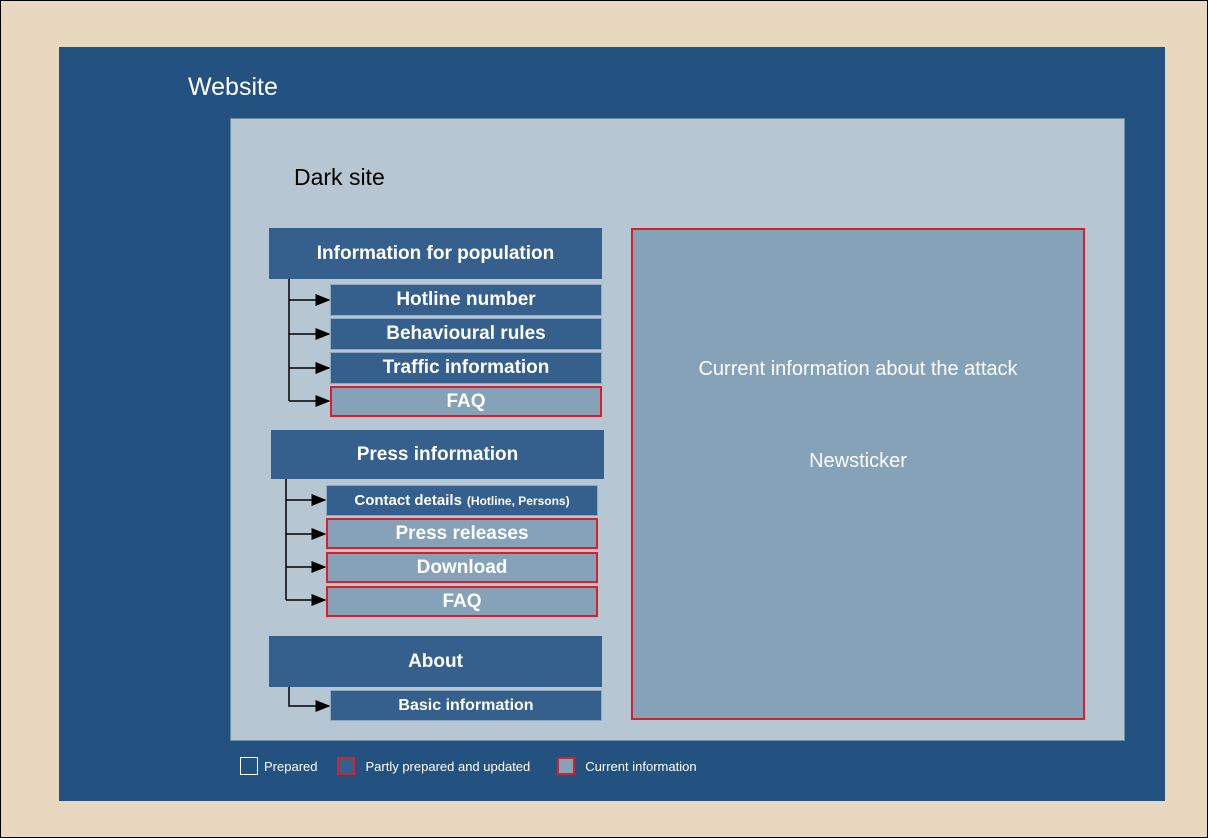  What do you see at coordinates (518, 500) in the screenshot?
I see `item-note: (Hotline, Persons)` at bounding box center [518, 500].